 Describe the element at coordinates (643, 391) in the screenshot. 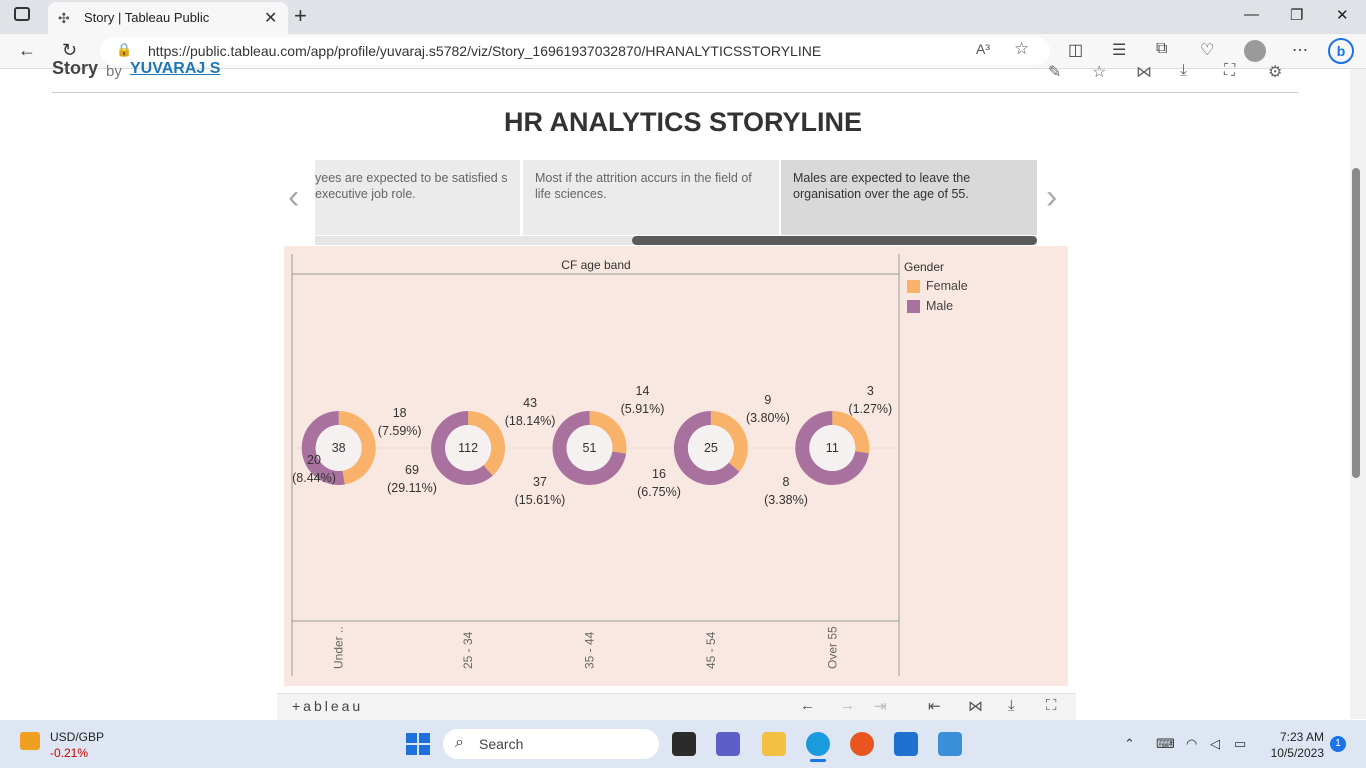

I see `female-count-label: 14` at that location.